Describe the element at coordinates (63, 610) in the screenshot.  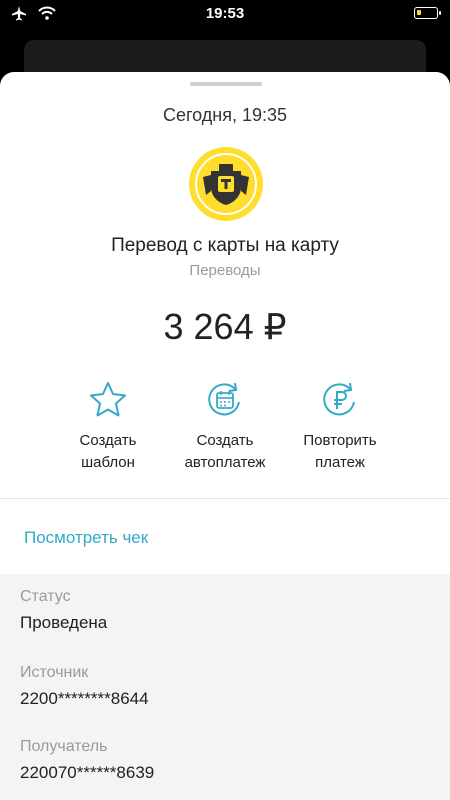
I see `status-field: Статус Проведена` at that location.